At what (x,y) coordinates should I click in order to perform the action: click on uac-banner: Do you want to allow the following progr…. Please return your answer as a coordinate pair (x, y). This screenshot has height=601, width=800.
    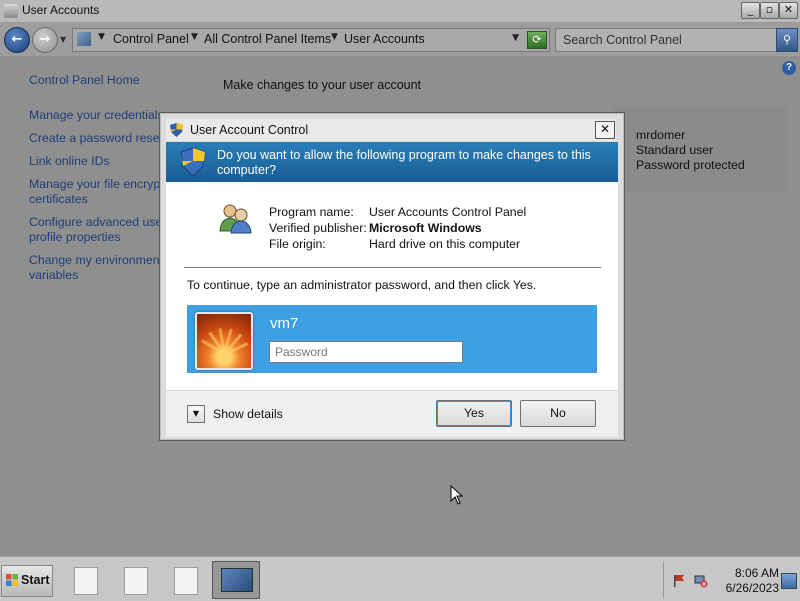
    Looking at the image, I should click on (392, 162).